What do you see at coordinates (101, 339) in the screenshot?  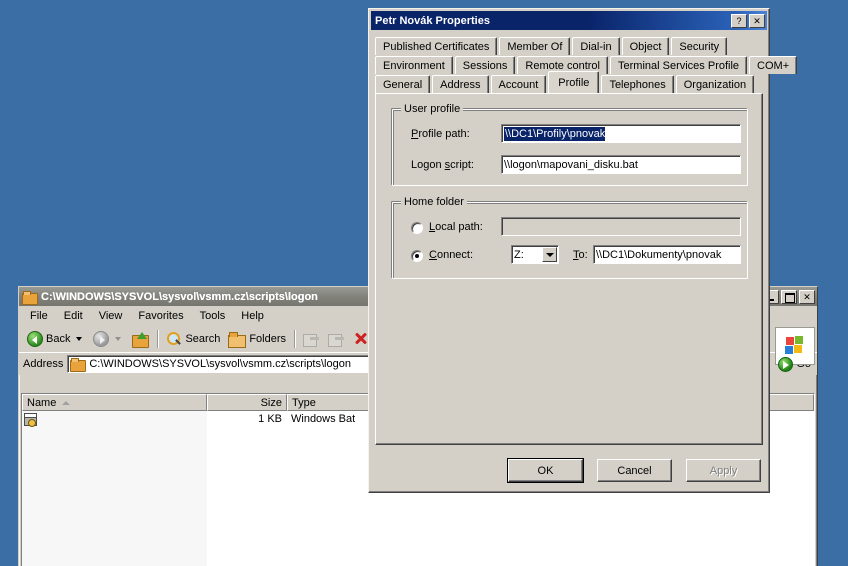 I see `forward-icon` at bounding box center [101, 339].